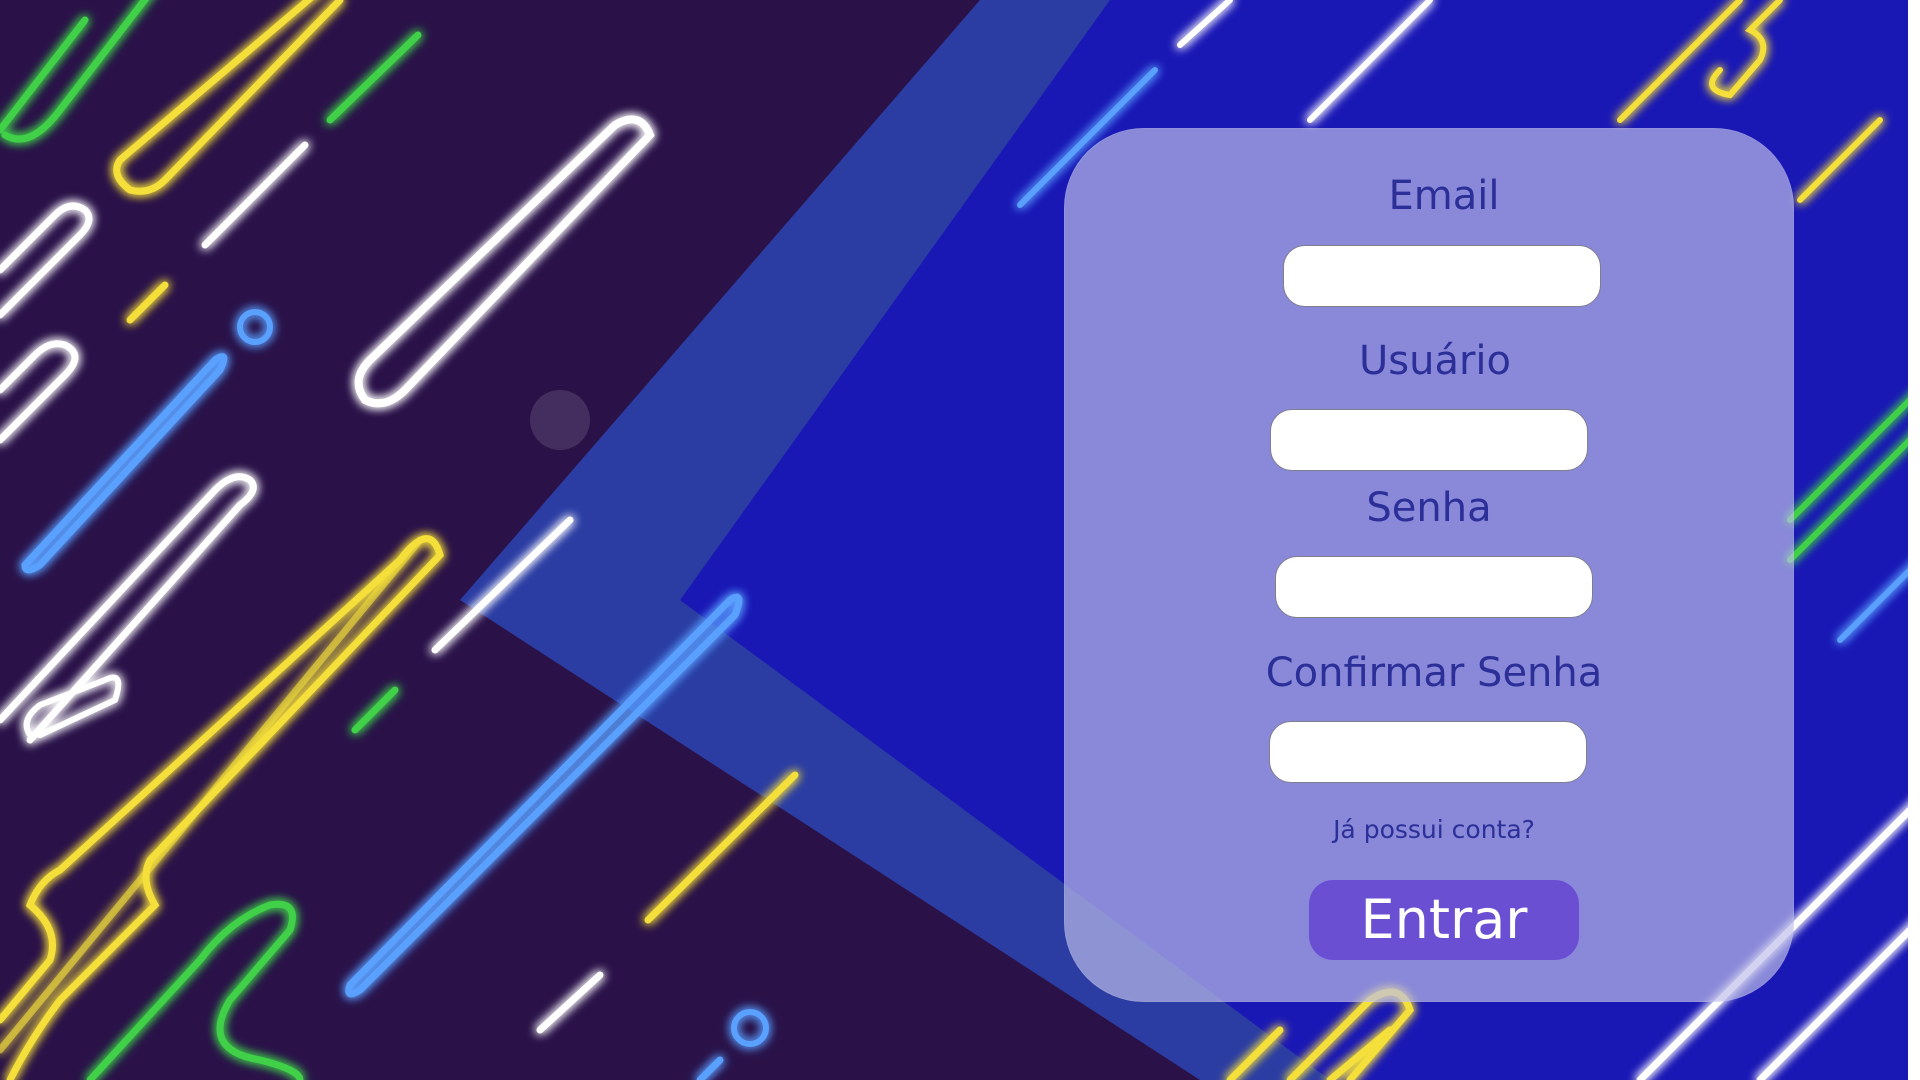 The image size is (1920, 1080). Describe the element at coordinates (1444, 920) in the screenshot. I see `submit-button: Entrar` at that location.